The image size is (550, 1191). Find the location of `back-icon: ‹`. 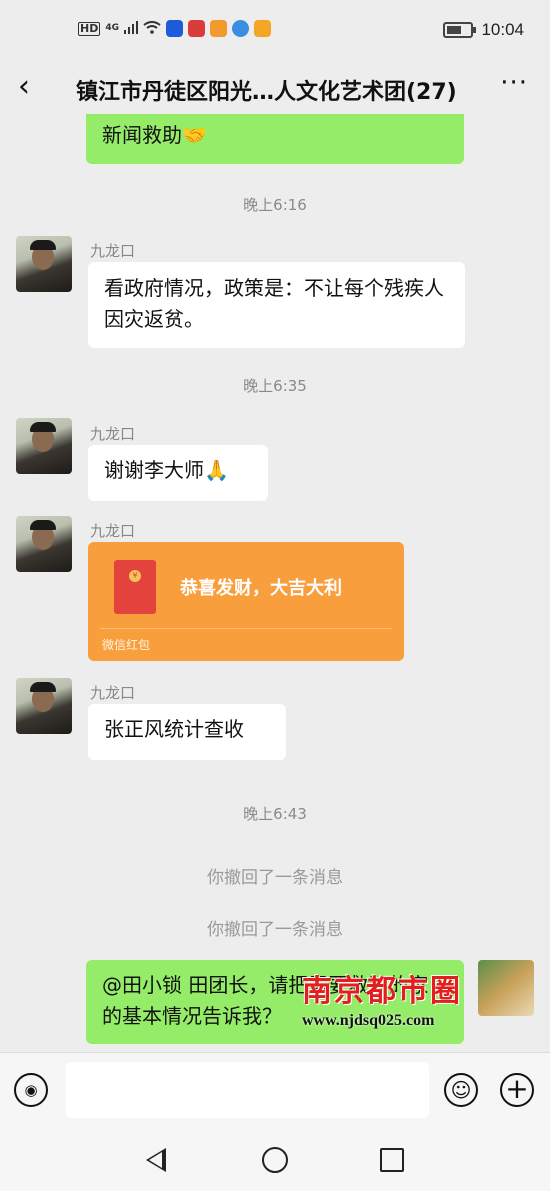

back-icon: ‹ is located at coordinates (24, 87).